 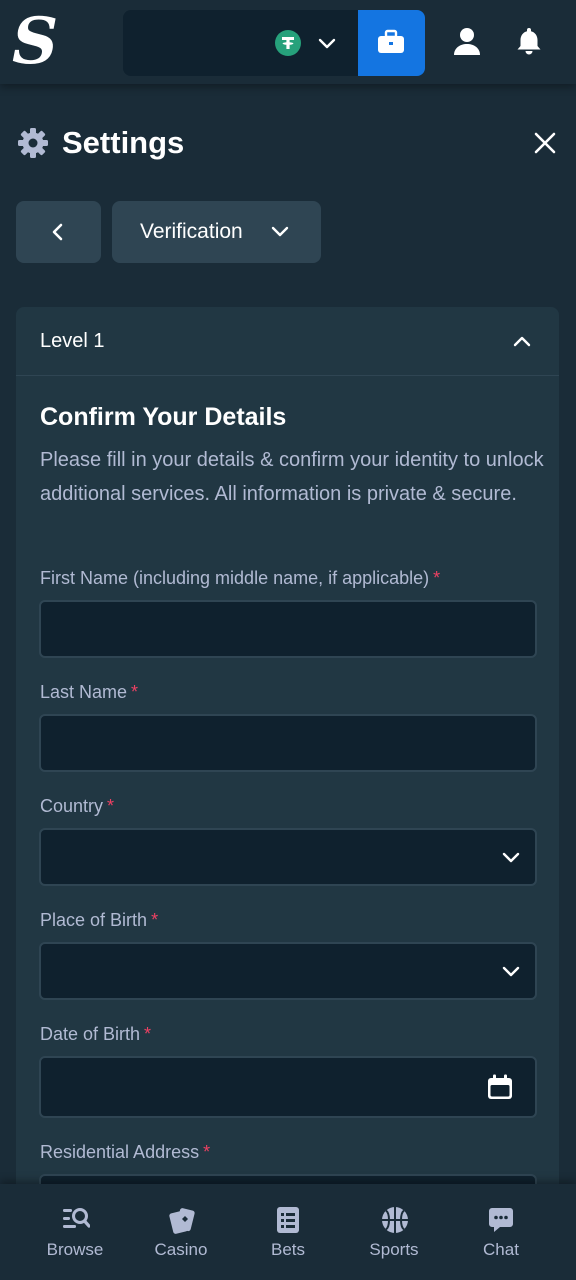 I want to click on level-label: Level 1, so click(x=72, y=341).